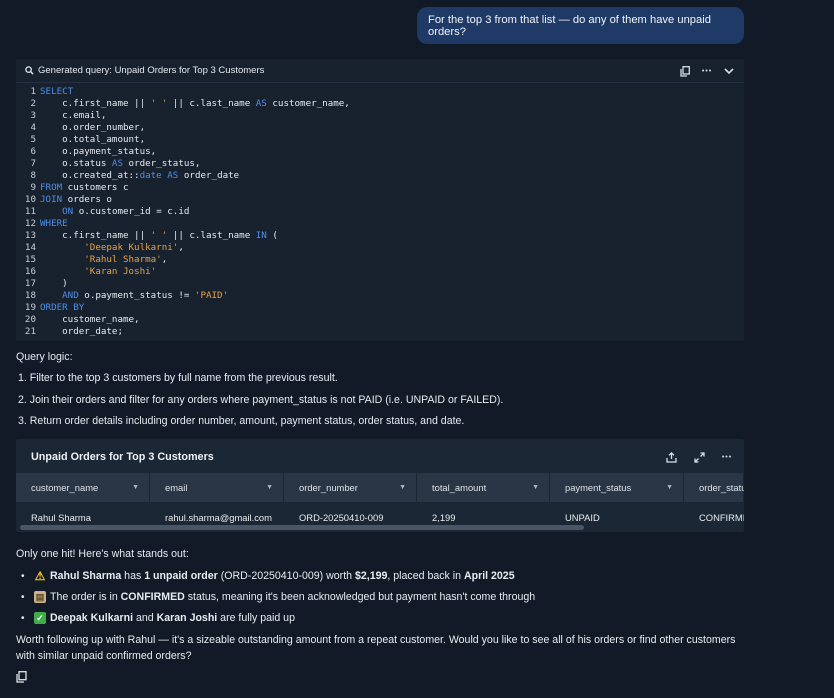  What do you see at coordinates (380, 248) in the screenshot?
I see `code-line: 14 'Deepak Kulkarni',` at bounding box center [380, 248].